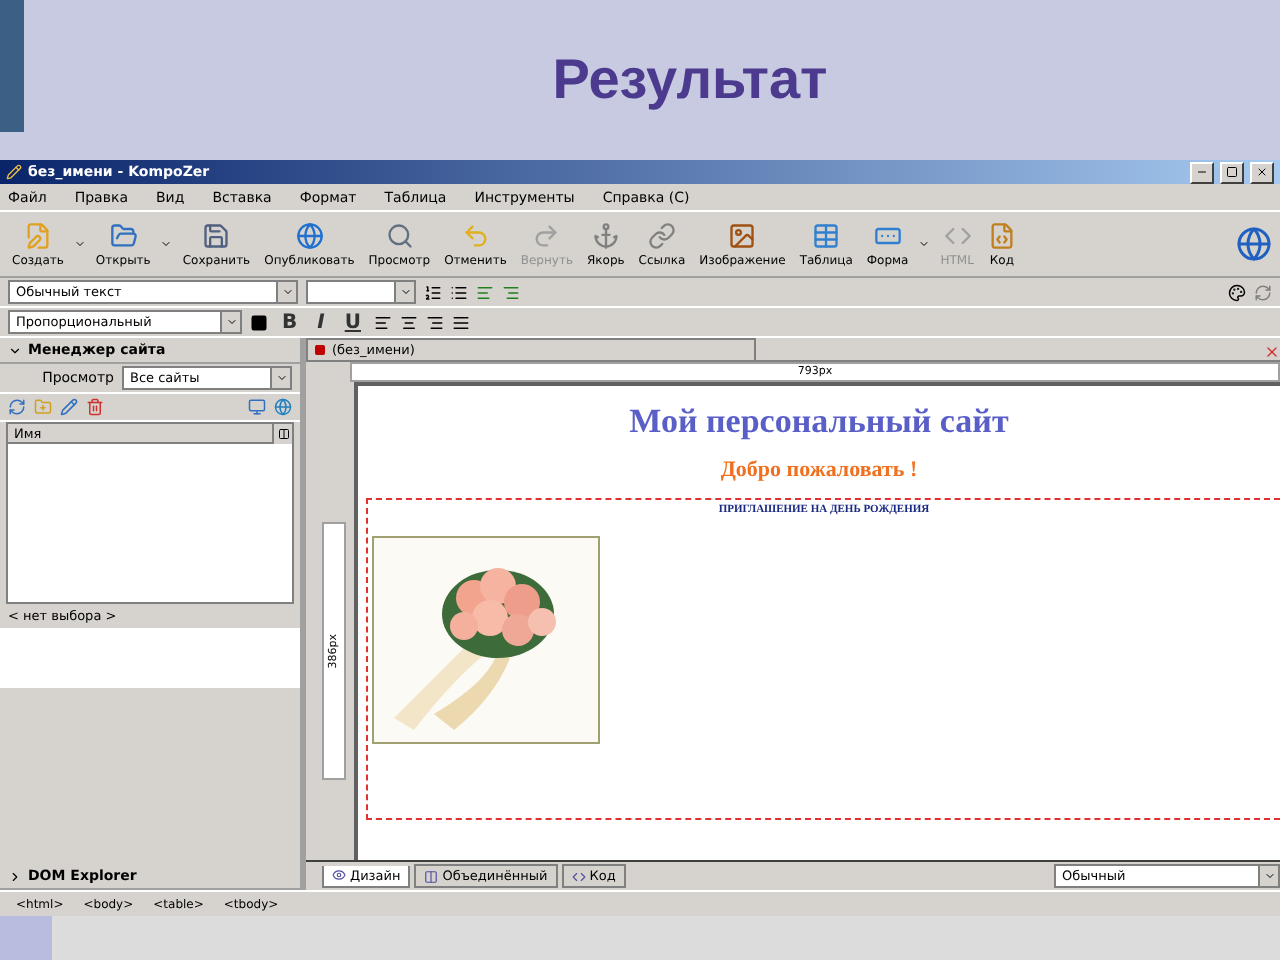 This screenshot has width=1280, height=960. I want to click on text-color-icon, so click(259, 322).